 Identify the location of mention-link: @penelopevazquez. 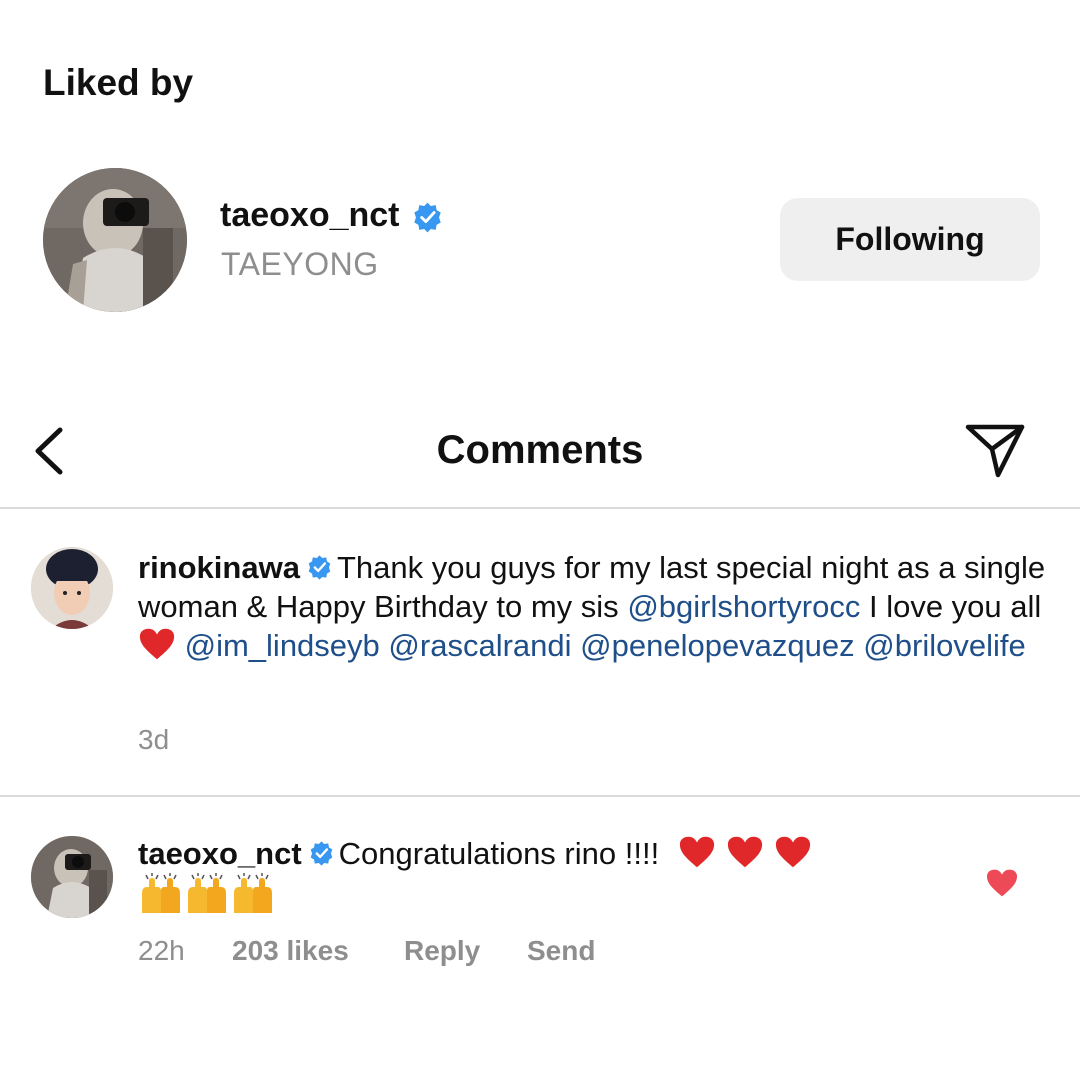
(717, 645).